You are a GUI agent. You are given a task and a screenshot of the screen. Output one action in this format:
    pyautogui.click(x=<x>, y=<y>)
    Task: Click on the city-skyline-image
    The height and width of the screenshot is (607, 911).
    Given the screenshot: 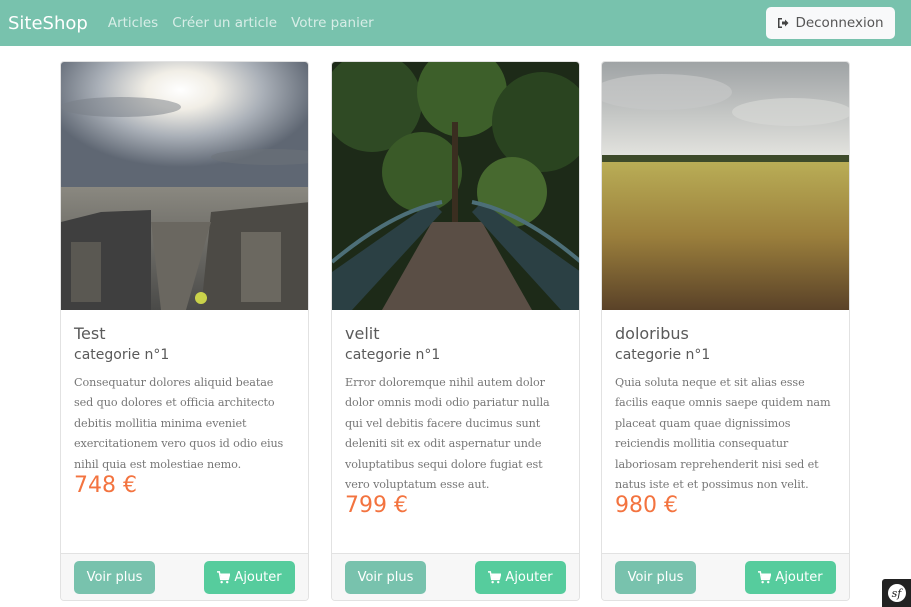 What is the action you would take?
    pyautogui.click(x=184, y=186)
    